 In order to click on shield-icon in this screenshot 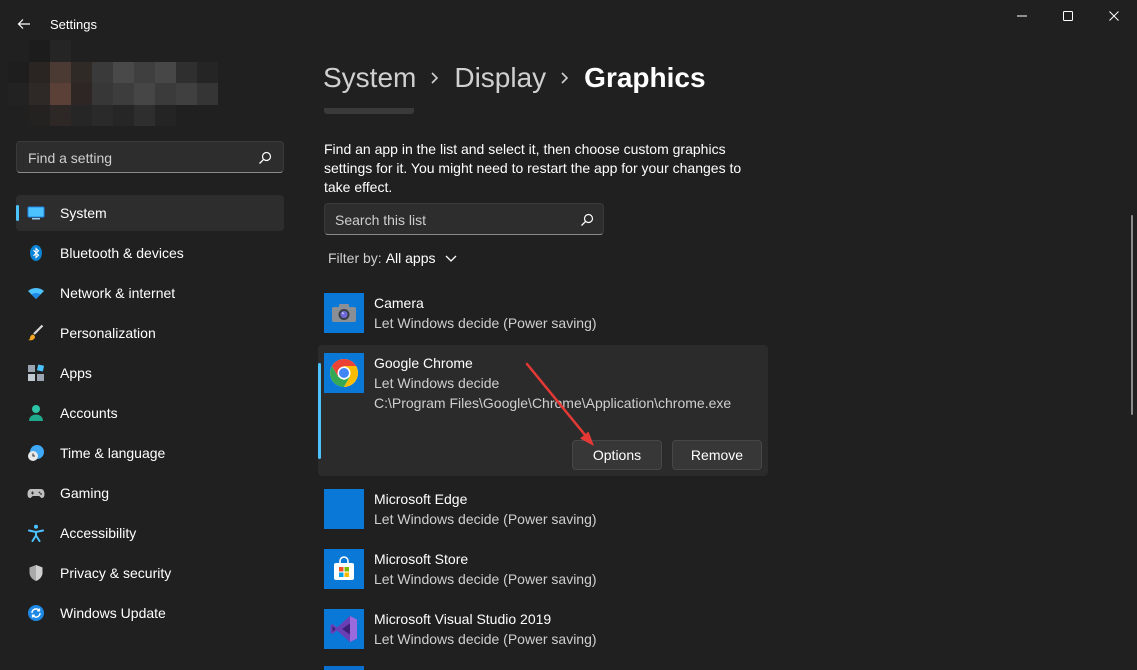, I will do `click(36, 573)`.